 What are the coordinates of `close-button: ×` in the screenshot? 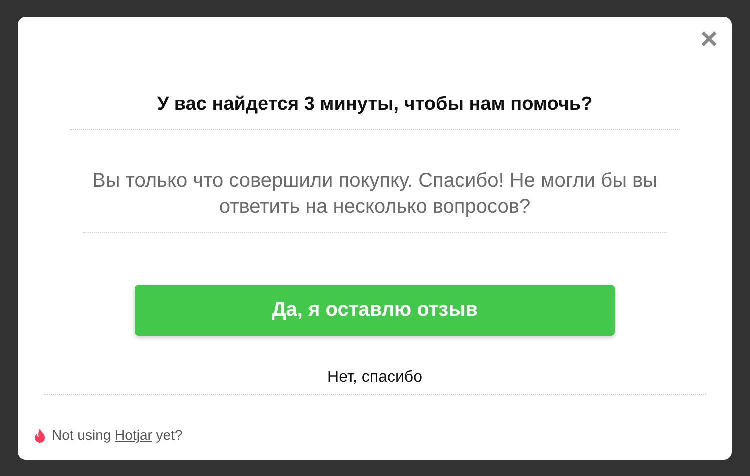 It's located at (709, 40).